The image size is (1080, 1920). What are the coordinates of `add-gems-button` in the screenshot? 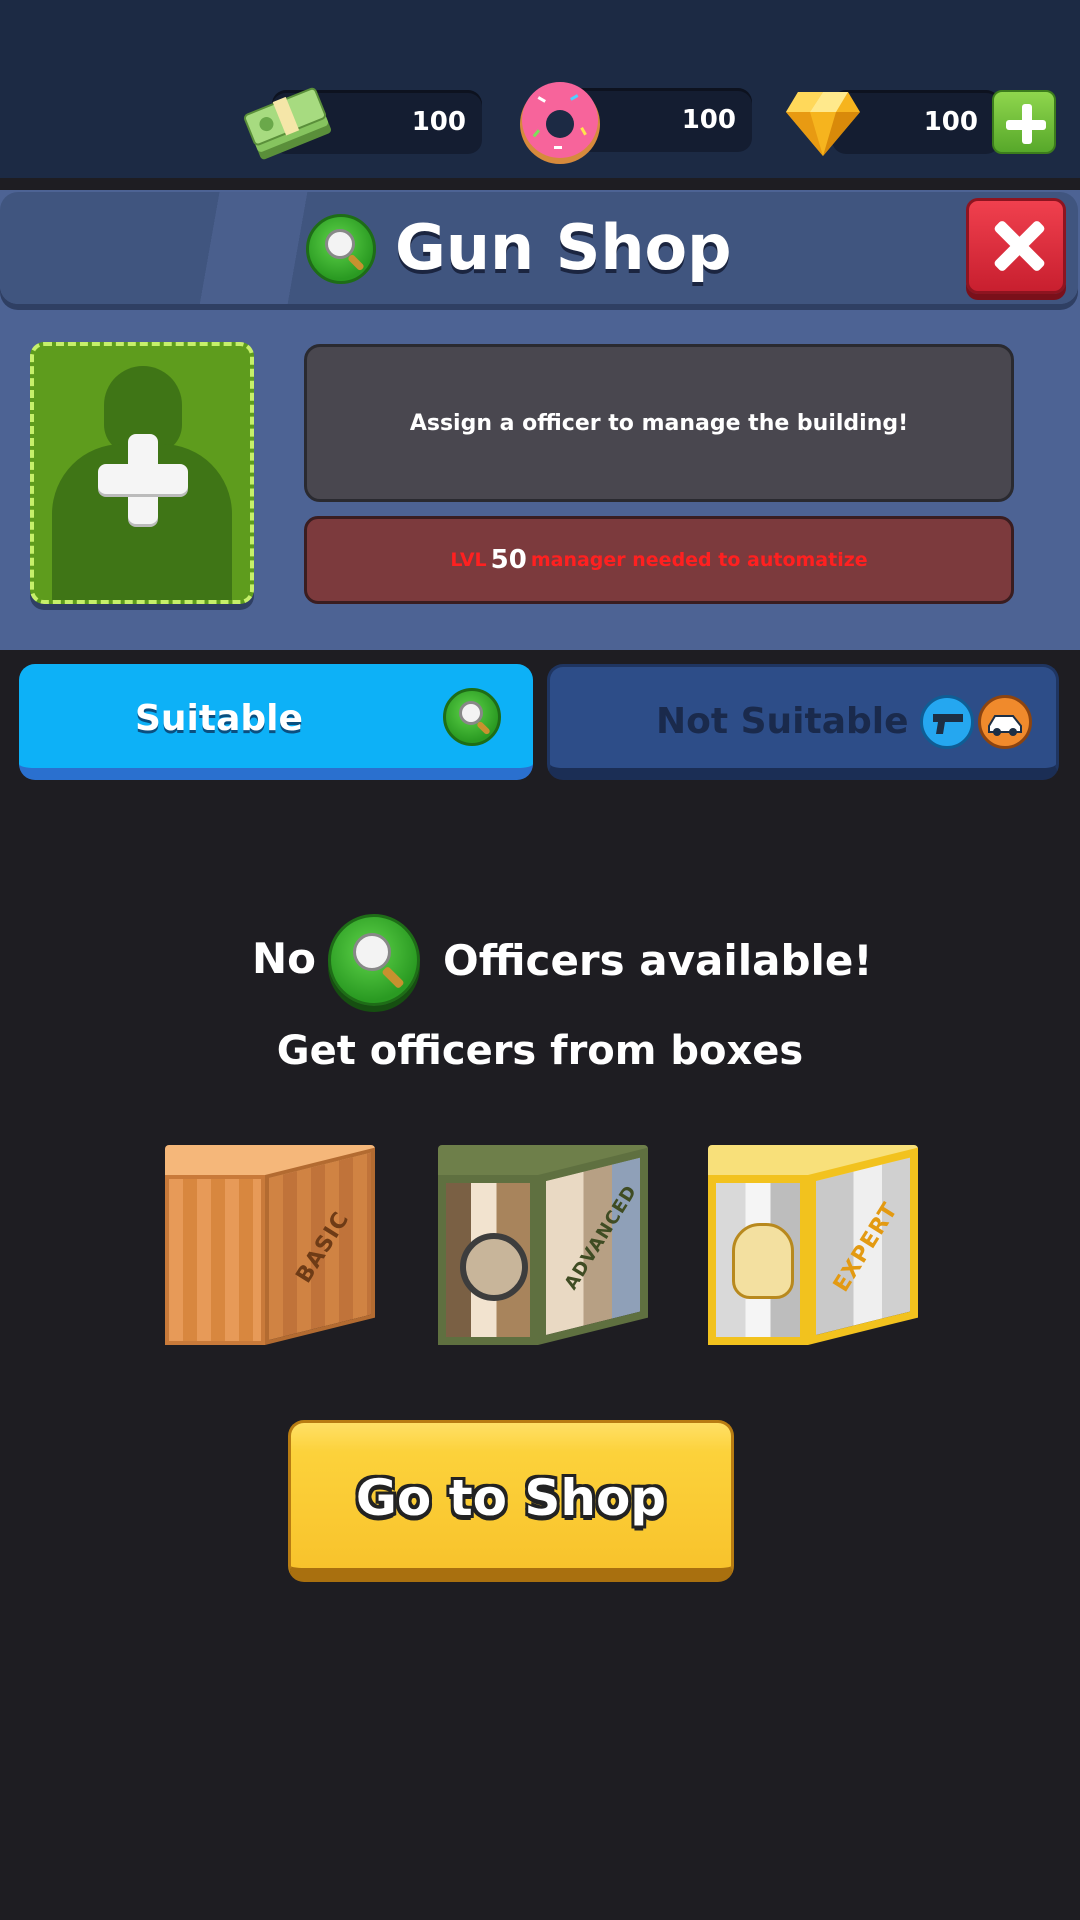 It's located at (1024, 122).